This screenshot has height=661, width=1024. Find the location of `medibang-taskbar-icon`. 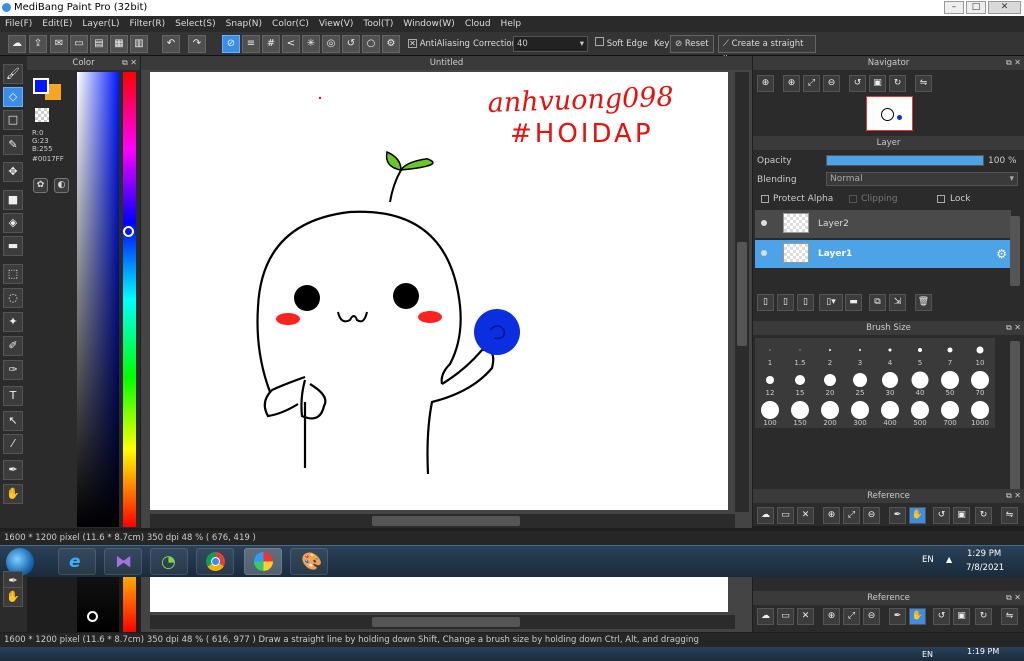

medibang-taskbar-icon is located at coordinates (263, 561).